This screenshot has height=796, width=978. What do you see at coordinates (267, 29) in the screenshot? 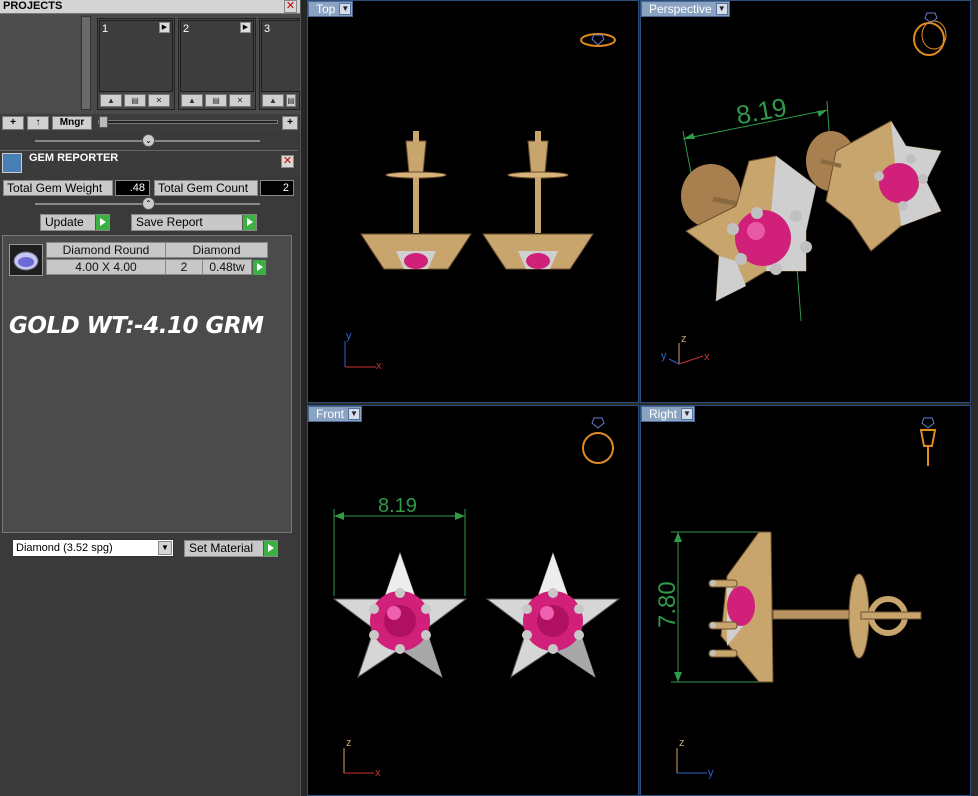
I see `project-slot-number: 3` at bounding box center [267, 29].